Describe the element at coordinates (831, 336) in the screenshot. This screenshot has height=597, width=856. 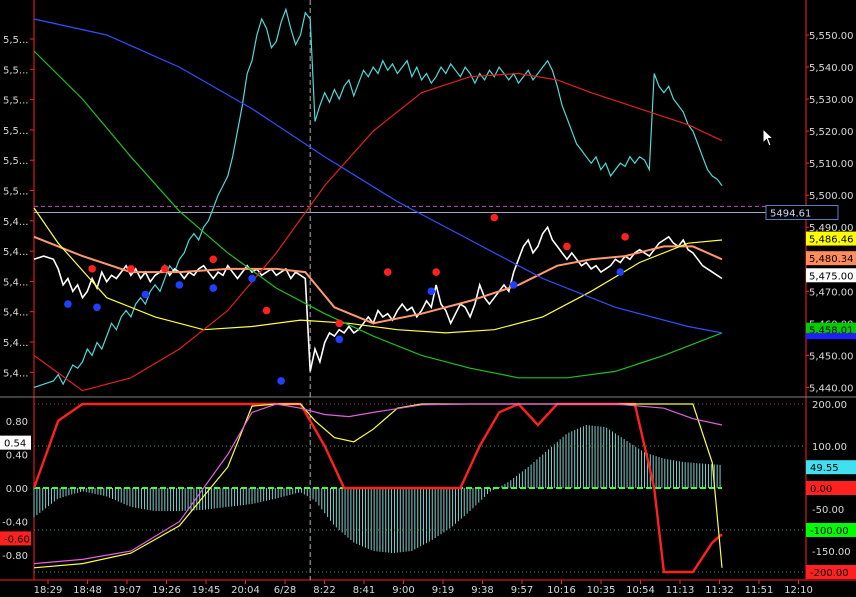
I see `price-label-box` at that location.